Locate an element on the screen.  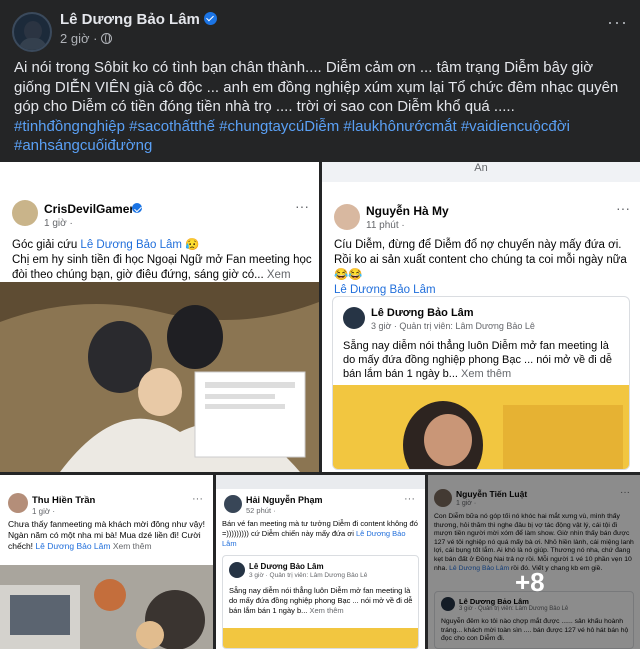
author-name: Lê Dương Bảo Lâm is located at coordinates (130, 19).